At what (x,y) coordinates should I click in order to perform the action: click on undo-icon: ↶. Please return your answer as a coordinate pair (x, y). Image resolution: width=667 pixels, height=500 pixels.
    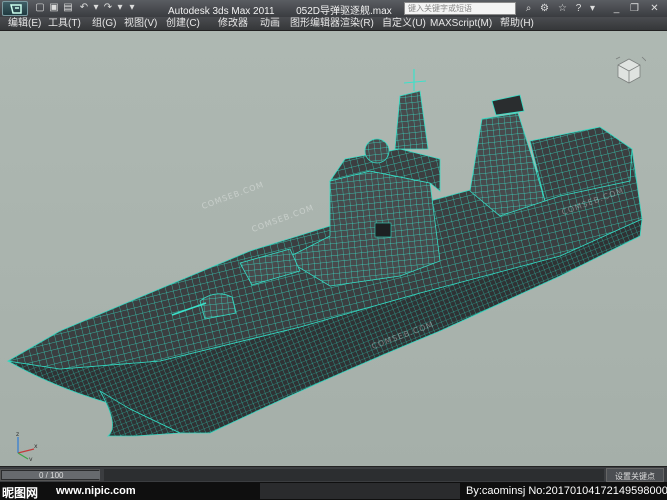
    Looking at the image, I should click on (84, 8).